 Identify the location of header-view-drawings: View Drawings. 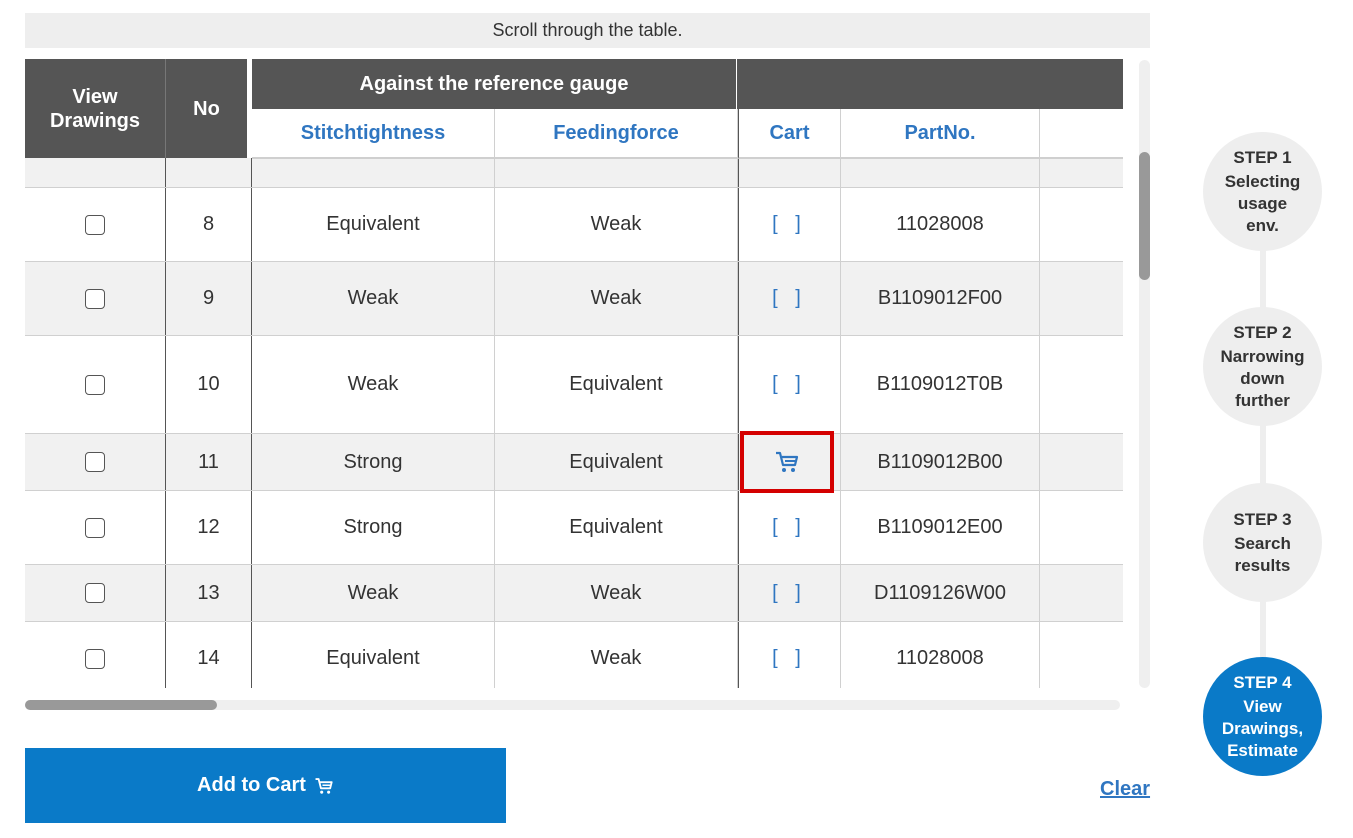
(95, 108).